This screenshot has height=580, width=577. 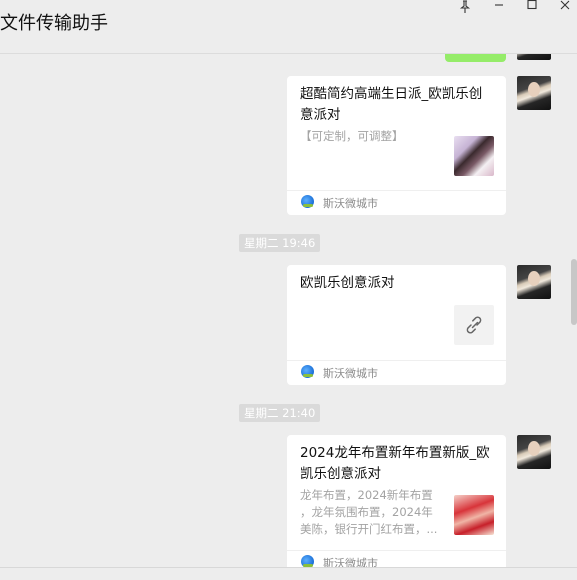 I want to click on card-description-line: 龙年布置，2024新年布置, so click(x=366, y=495).